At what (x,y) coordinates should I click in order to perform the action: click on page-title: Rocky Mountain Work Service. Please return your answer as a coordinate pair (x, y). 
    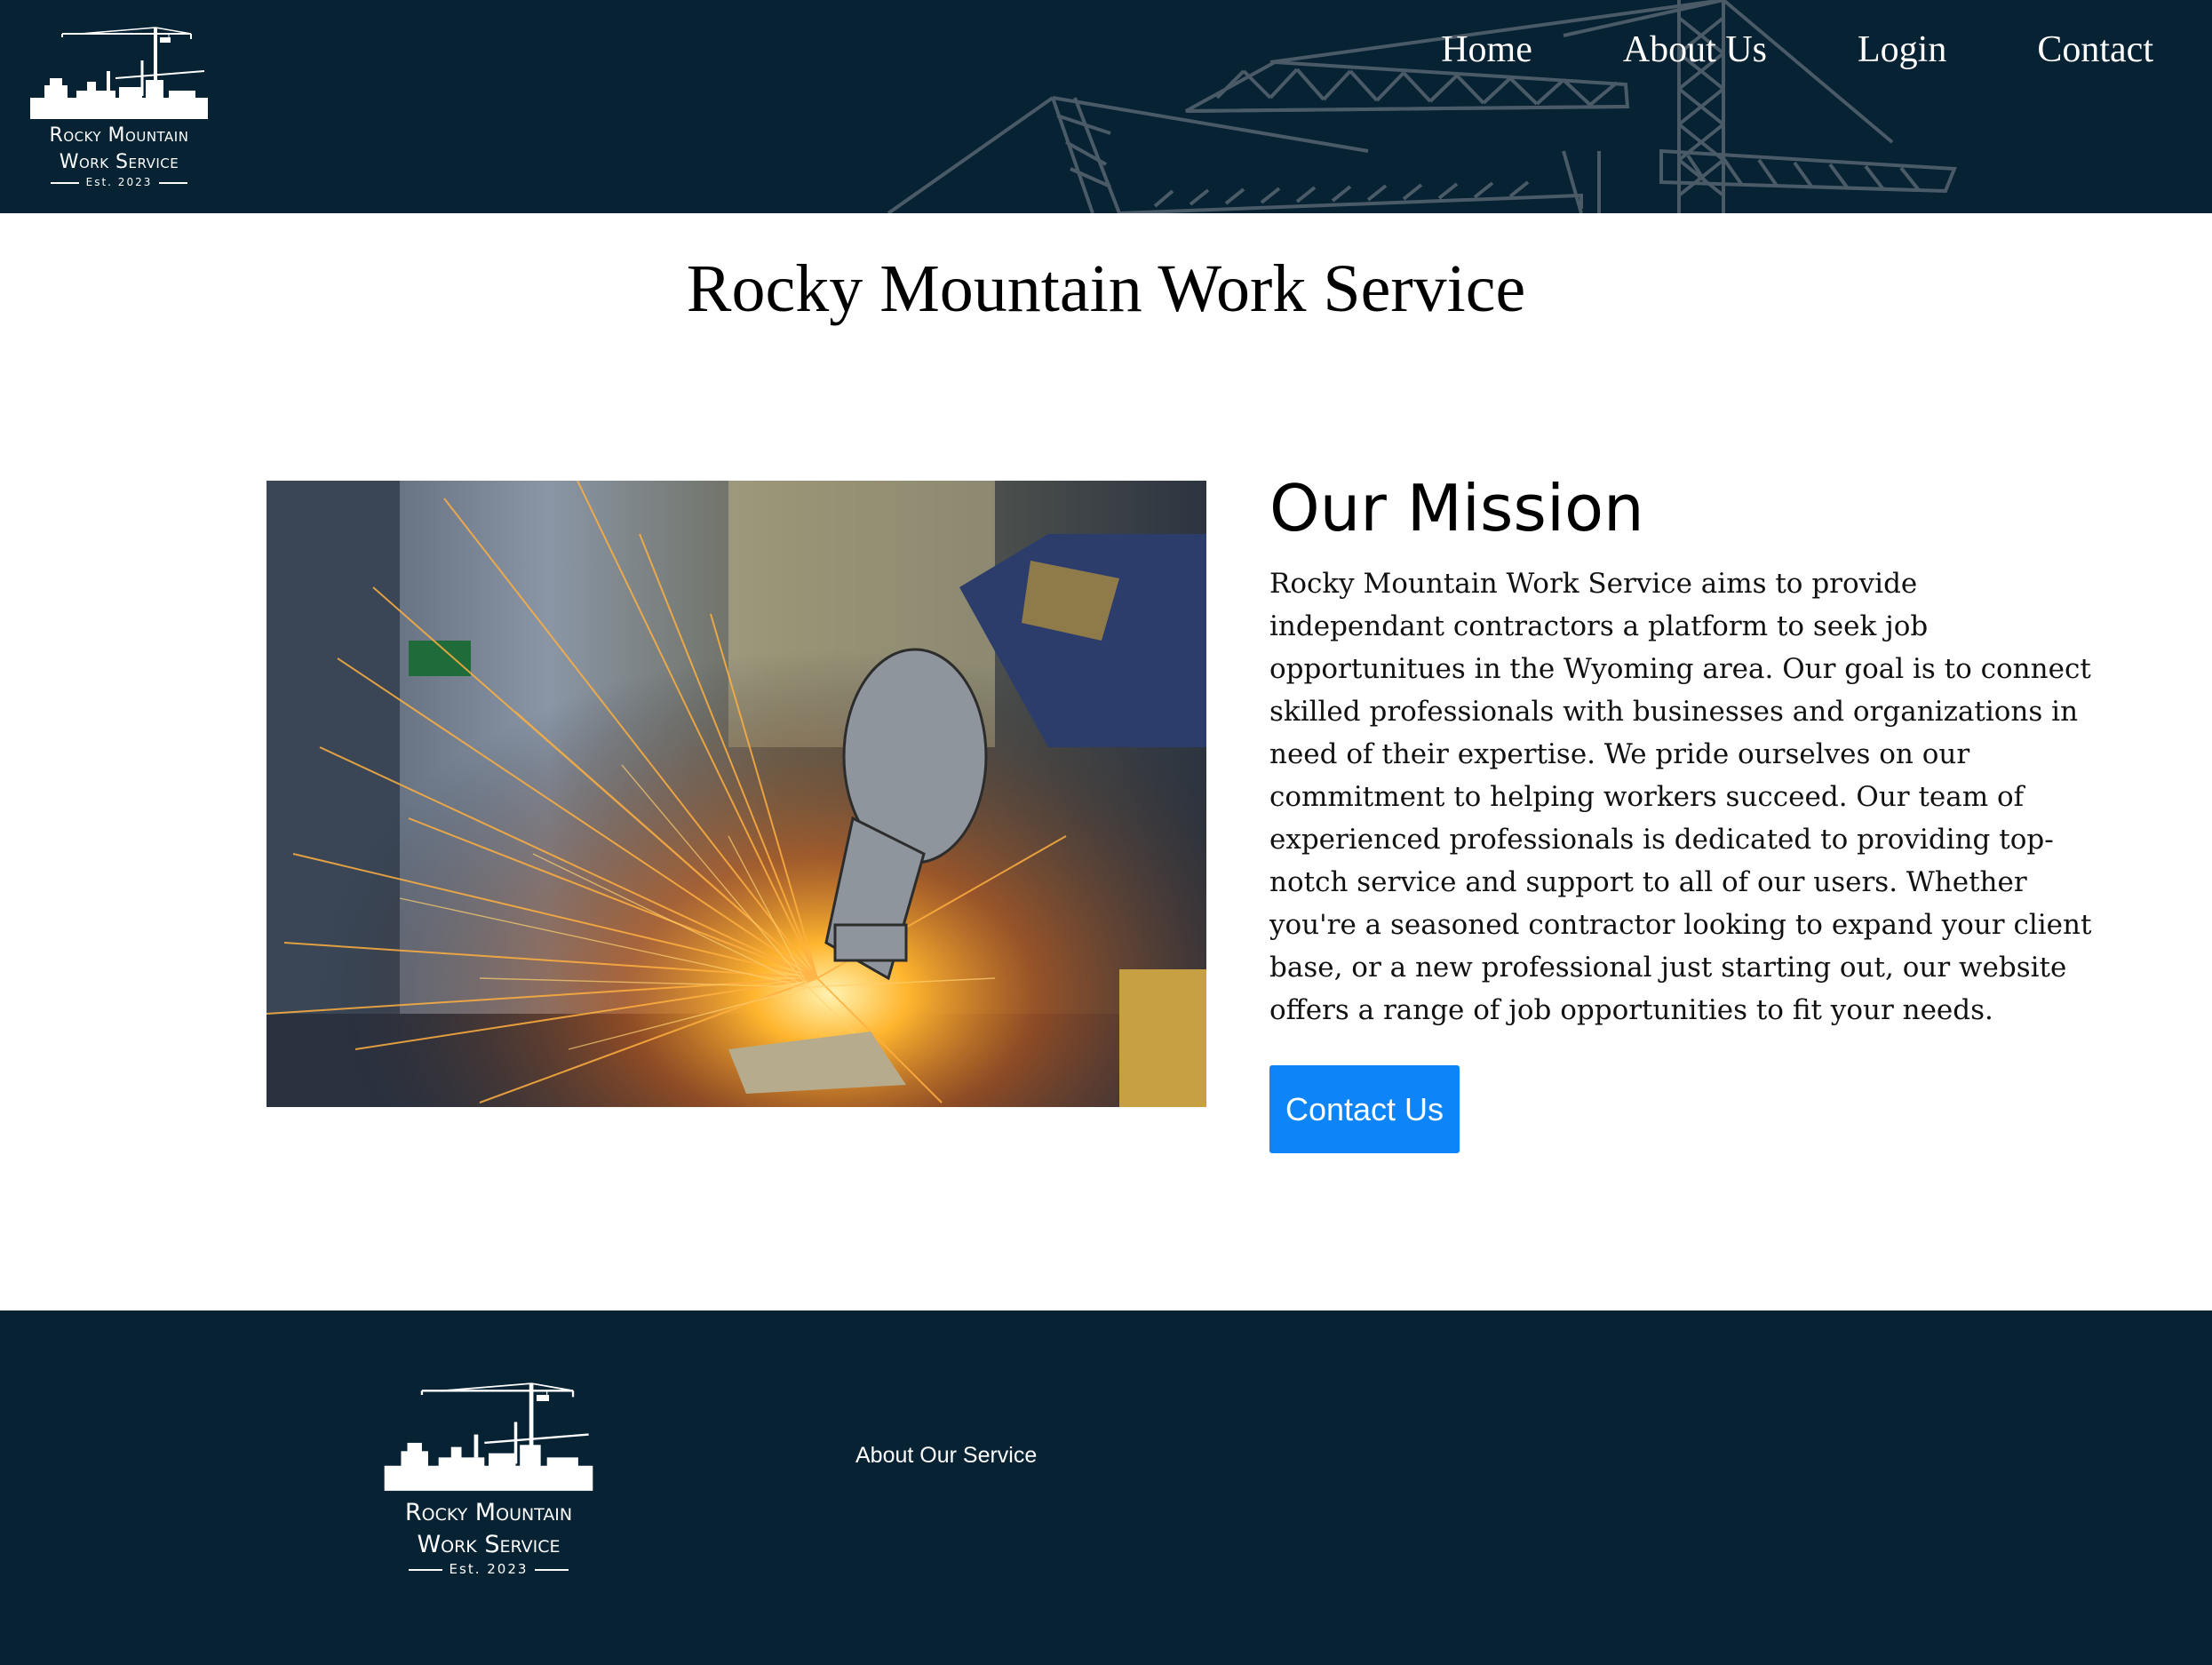
    Looking at the image, I should click on (1106, 288).